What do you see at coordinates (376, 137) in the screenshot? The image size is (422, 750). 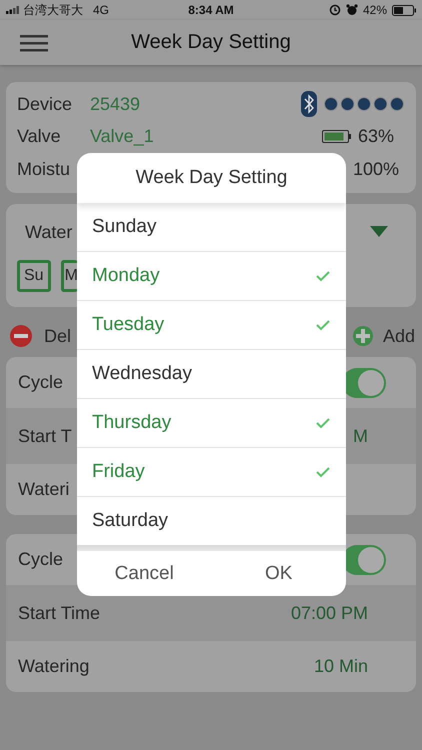 I see `battery-level: 63%` at bounding box center [376, 137].